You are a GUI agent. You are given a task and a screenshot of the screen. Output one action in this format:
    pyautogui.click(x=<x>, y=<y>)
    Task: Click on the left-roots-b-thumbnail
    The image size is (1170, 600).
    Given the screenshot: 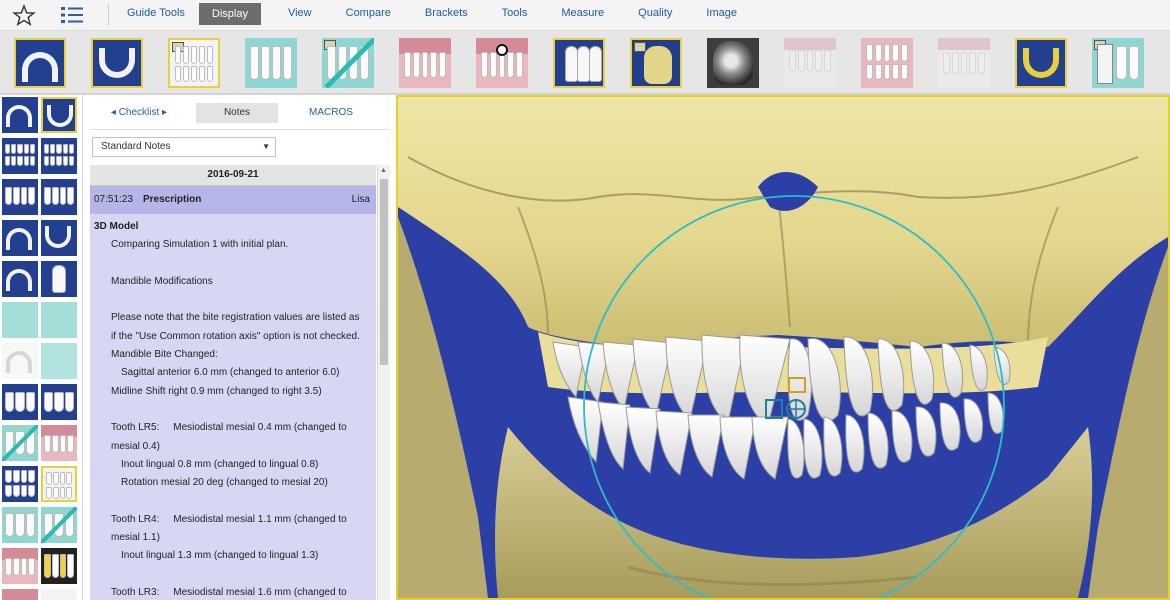 What is the action you would take?
    pyautogui.click(x=59, y=402)
    